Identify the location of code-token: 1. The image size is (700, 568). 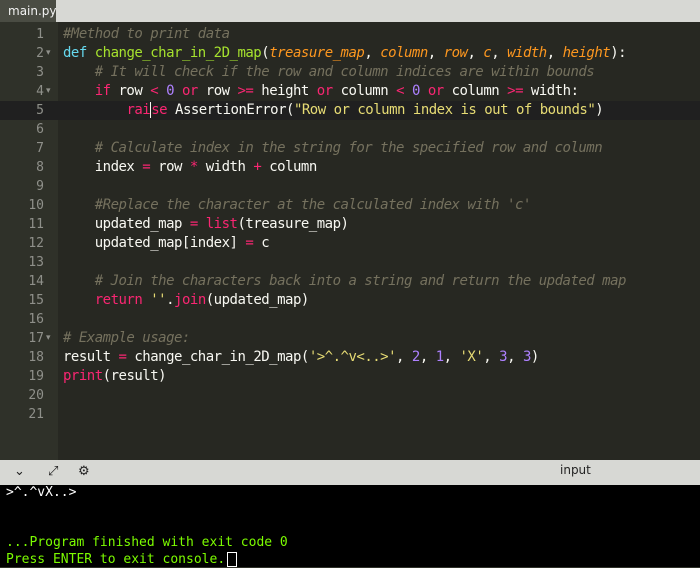
(439, 357).